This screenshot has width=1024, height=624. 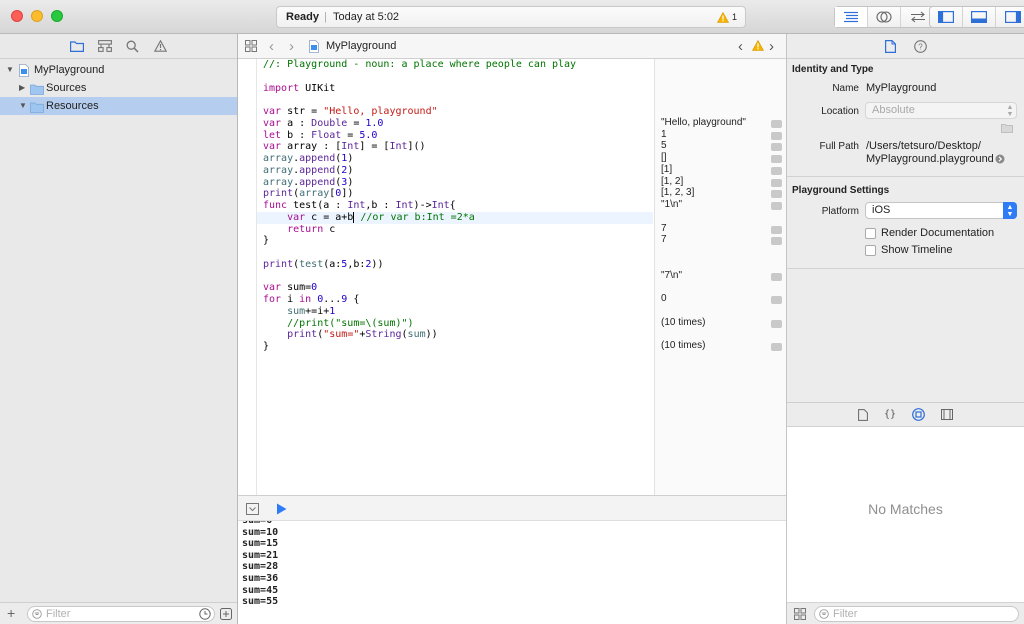 What do you see at coordinates (118, 46) in the screenshot?
I see `navigator-tabs` at bounding box center [118, 46].